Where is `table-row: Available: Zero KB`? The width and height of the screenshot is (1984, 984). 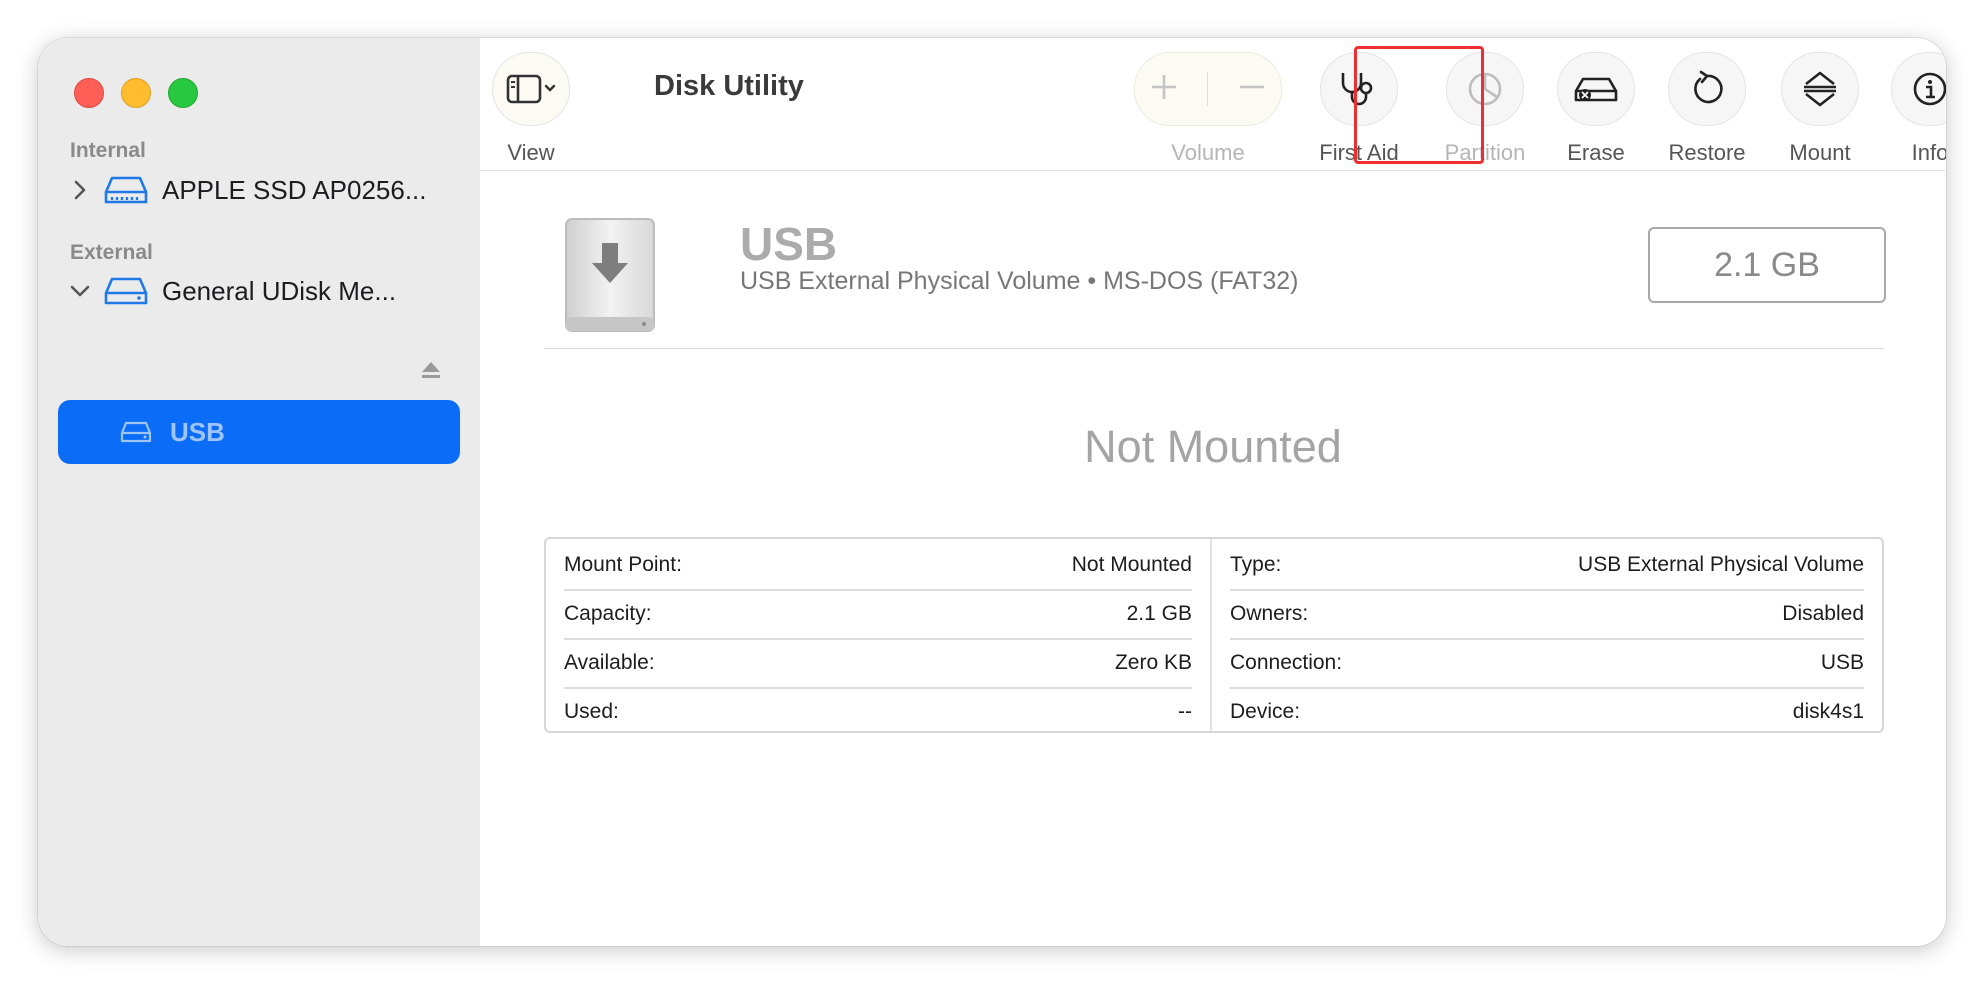 table-row: Available: Zero KB is located at coordinates (878, 664).